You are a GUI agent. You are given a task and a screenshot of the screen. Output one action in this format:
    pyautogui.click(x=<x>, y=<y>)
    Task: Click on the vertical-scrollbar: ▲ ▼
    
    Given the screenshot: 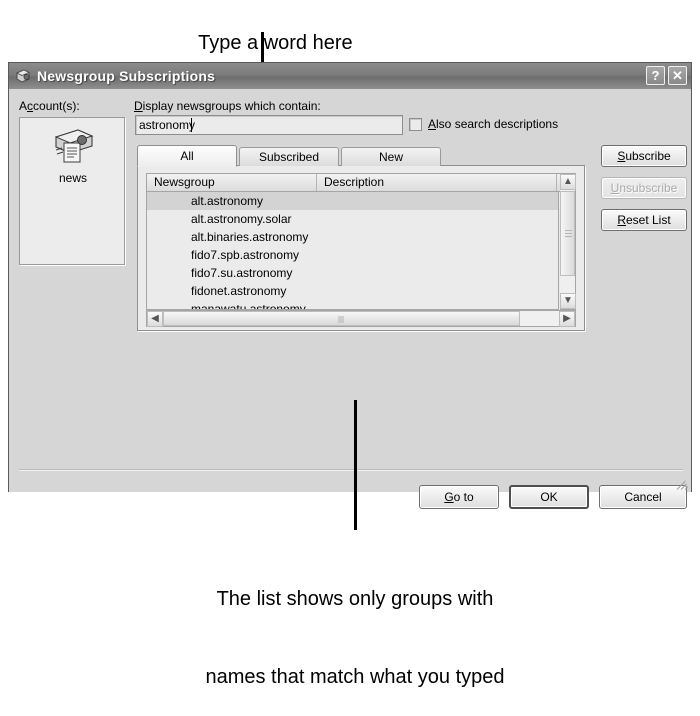 What is the action you would take?
    pyautogui.click(x=568, y=241)
    